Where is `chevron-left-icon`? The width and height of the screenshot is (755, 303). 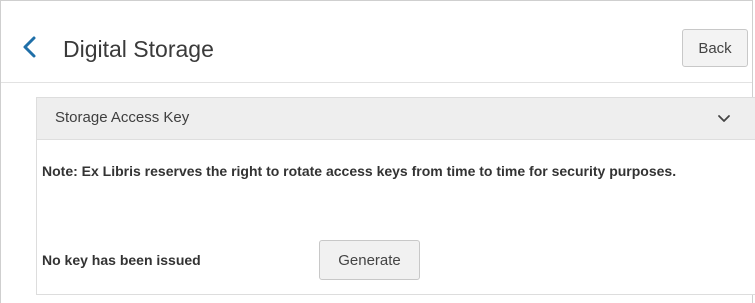 chevron-left-icon is located at coordinates (30, 47).